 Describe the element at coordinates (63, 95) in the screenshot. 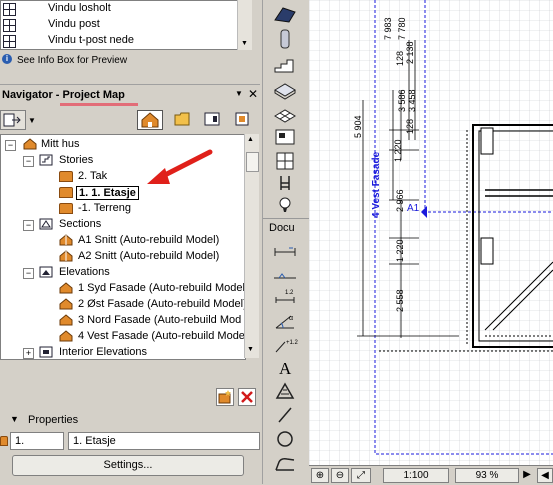

I see `navigator-title: Navigator - Project Map` at that location.